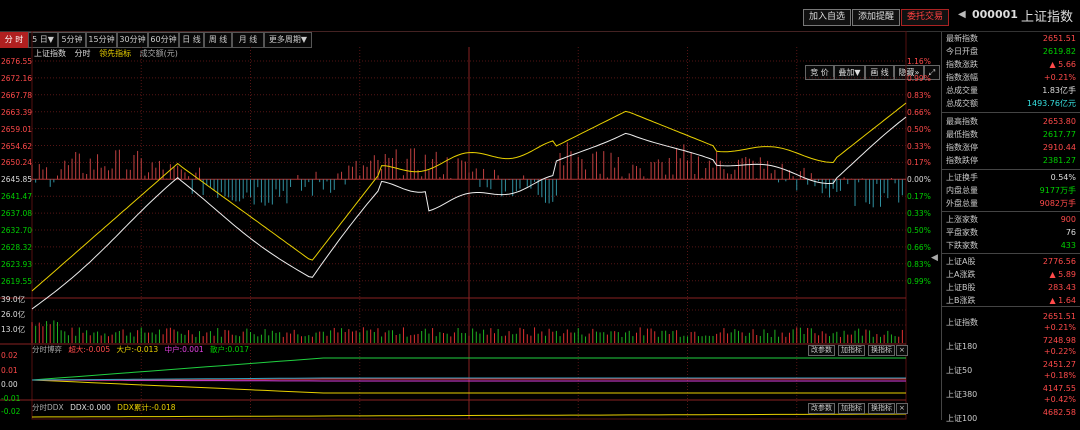 The height and width of the screenshot is (430, 1080). I want to click on quote-label: 最低指数, so click(962, 134).